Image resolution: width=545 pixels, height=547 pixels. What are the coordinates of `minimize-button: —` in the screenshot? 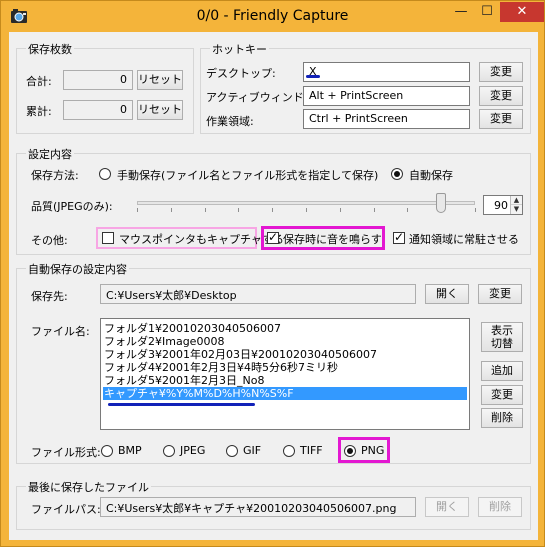 It's located at (461, 12).